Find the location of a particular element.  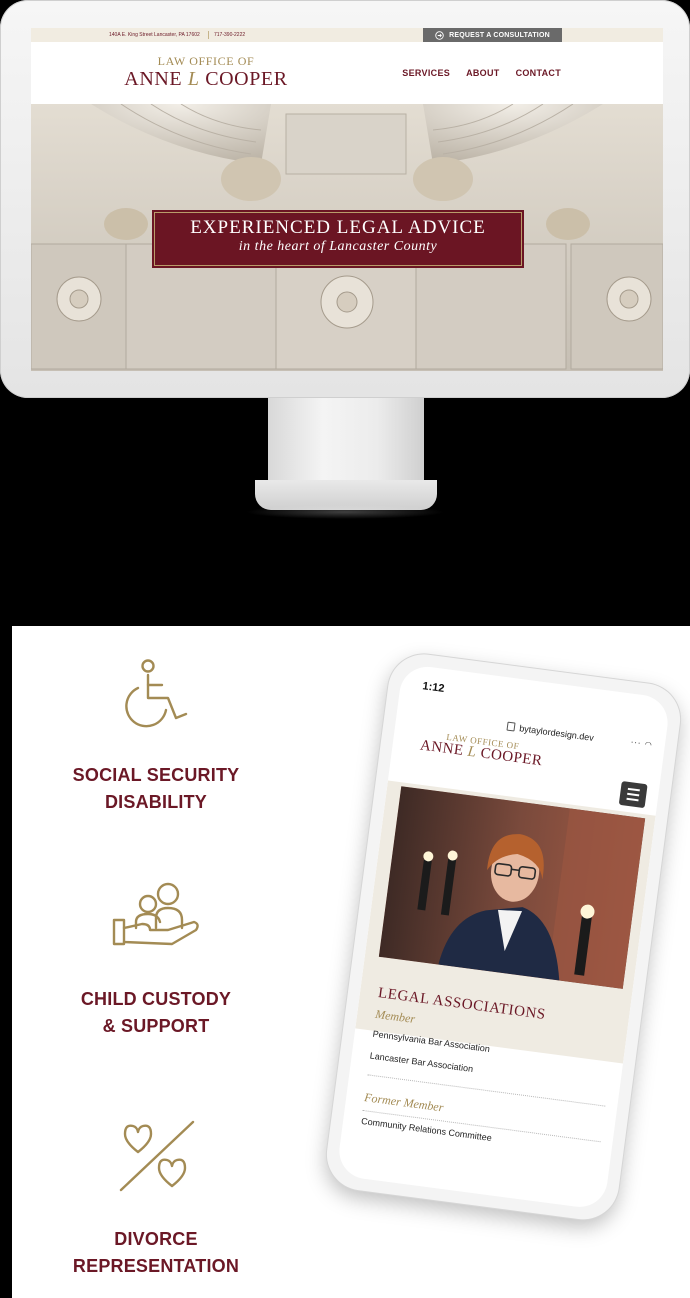

nav-contact: CONTACT is located at coordinates (538, 73).